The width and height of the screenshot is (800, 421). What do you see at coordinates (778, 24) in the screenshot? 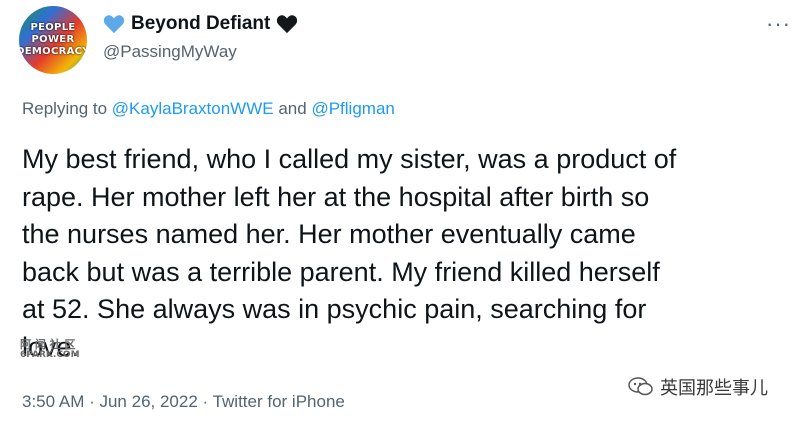
I see `more-options-icon: ···` at bounding box center [778, 24].